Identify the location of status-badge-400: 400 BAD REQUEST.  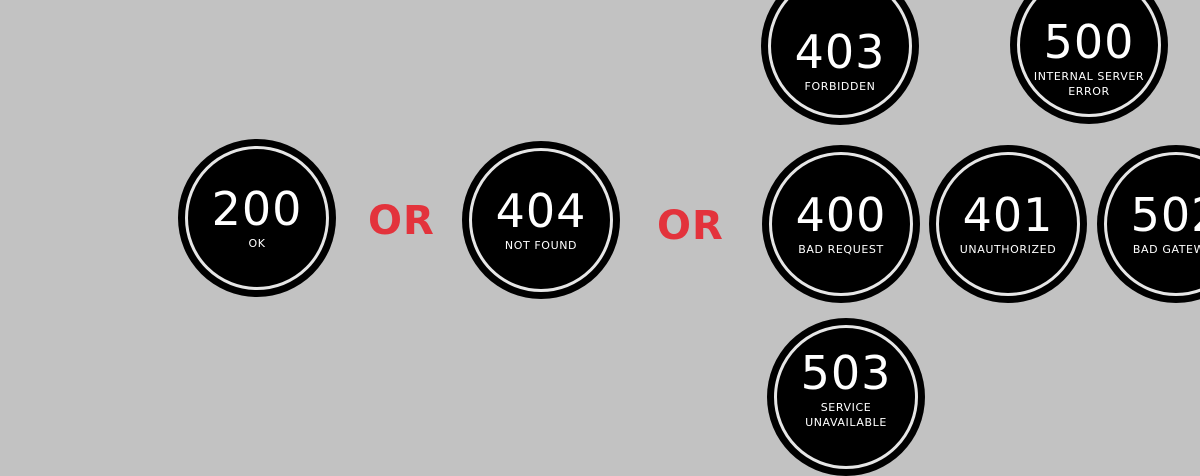
(841, 224).